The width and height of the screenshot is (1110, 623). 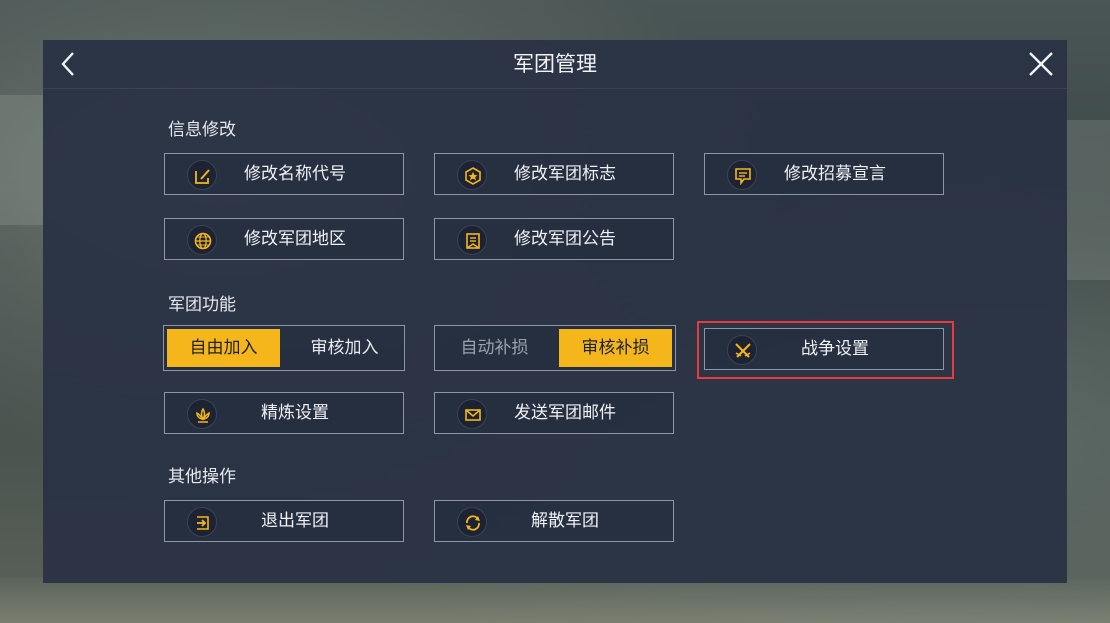 I want to click on page-title: 军团管理, so click(x=555, y=64).